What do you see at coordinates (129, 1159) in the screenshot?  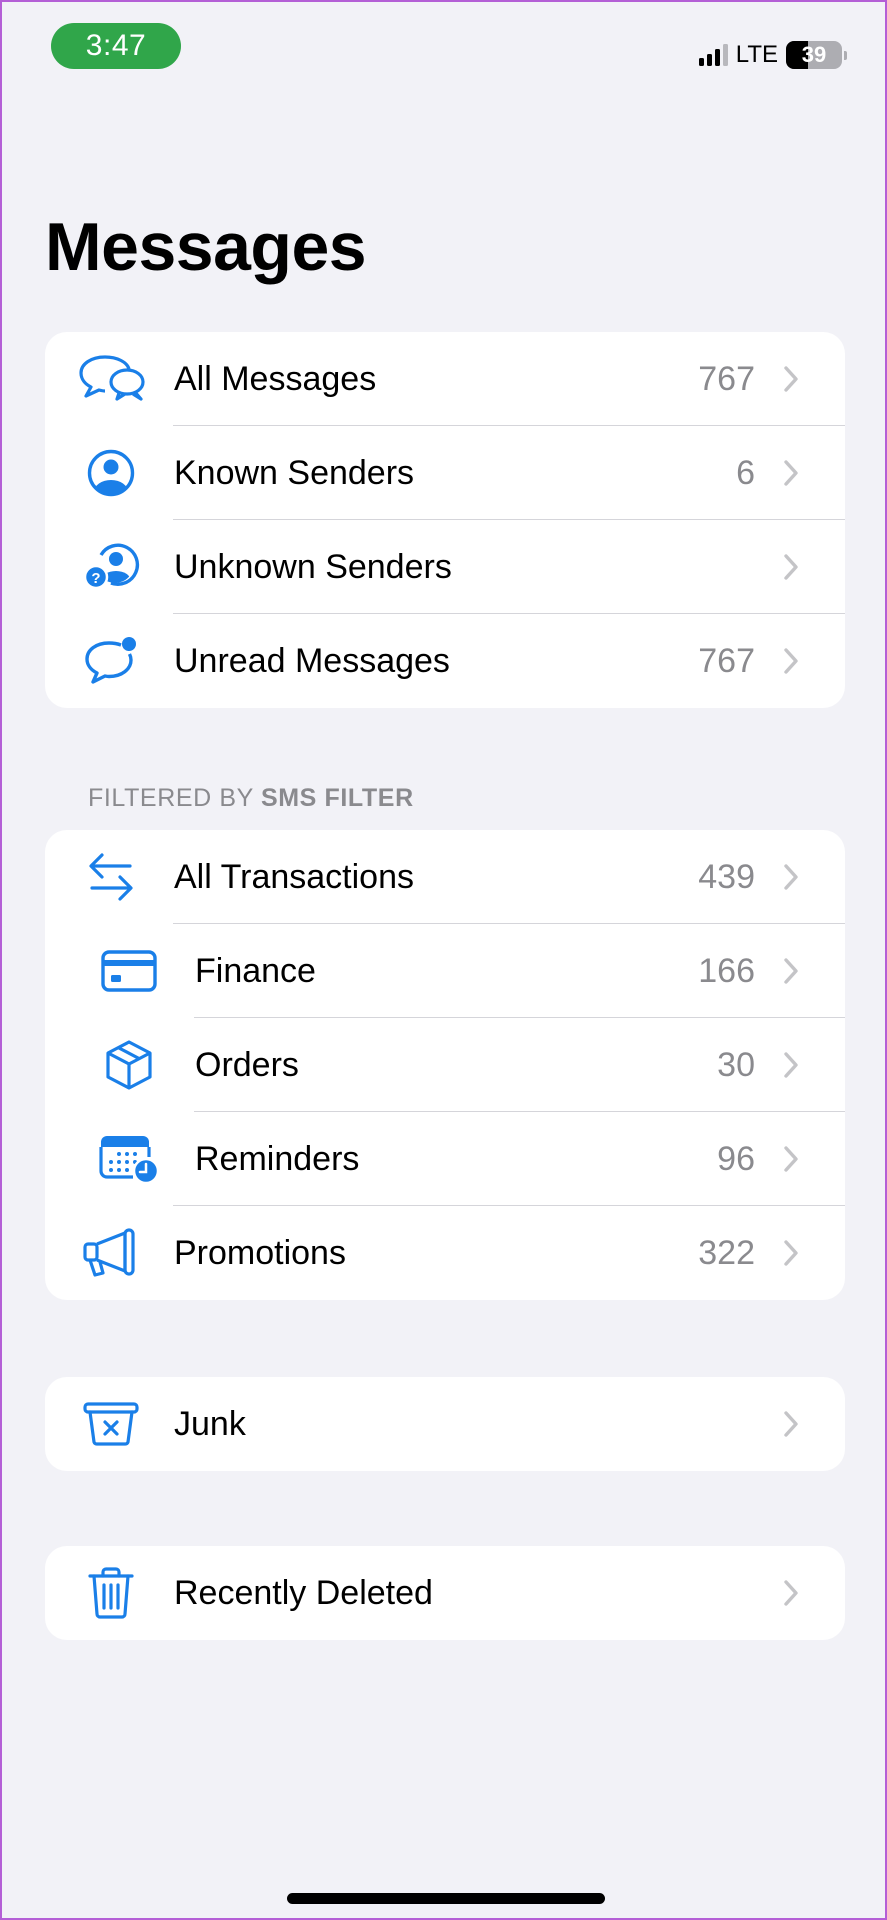 I see `calendar-clock-icon` at bounding box center [129, 1159].